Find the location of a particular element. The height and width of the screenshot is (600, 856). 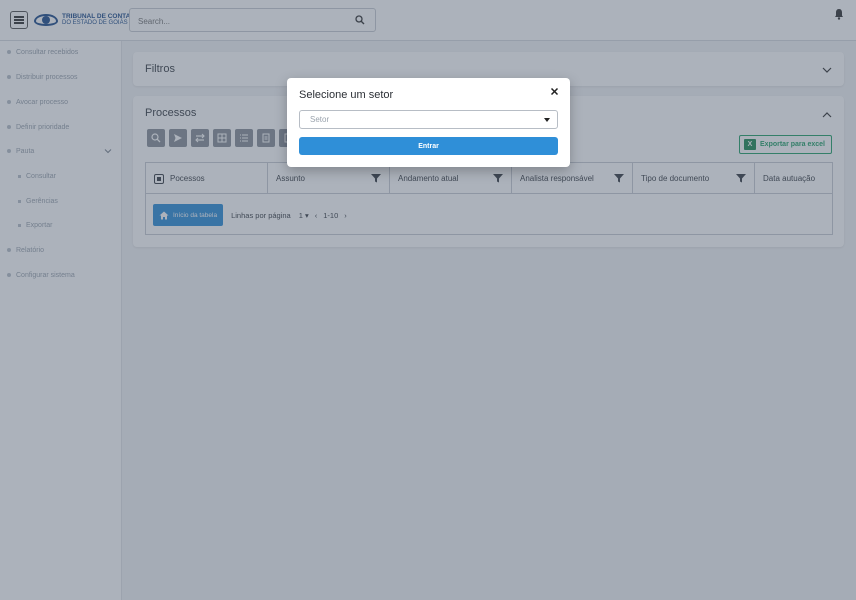

close-icon is located at coordinates (554, 91).